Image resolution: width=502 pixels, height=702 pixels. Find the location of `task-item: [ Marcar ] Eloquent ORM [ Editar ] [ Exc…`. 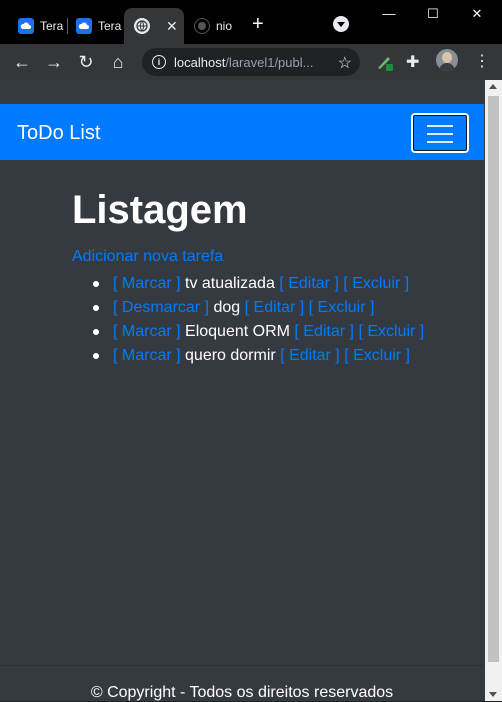

task-item: [ Marcar ] Eloquent ORM [ Editar ] [ Exc… is located at coordinates (272, 332).